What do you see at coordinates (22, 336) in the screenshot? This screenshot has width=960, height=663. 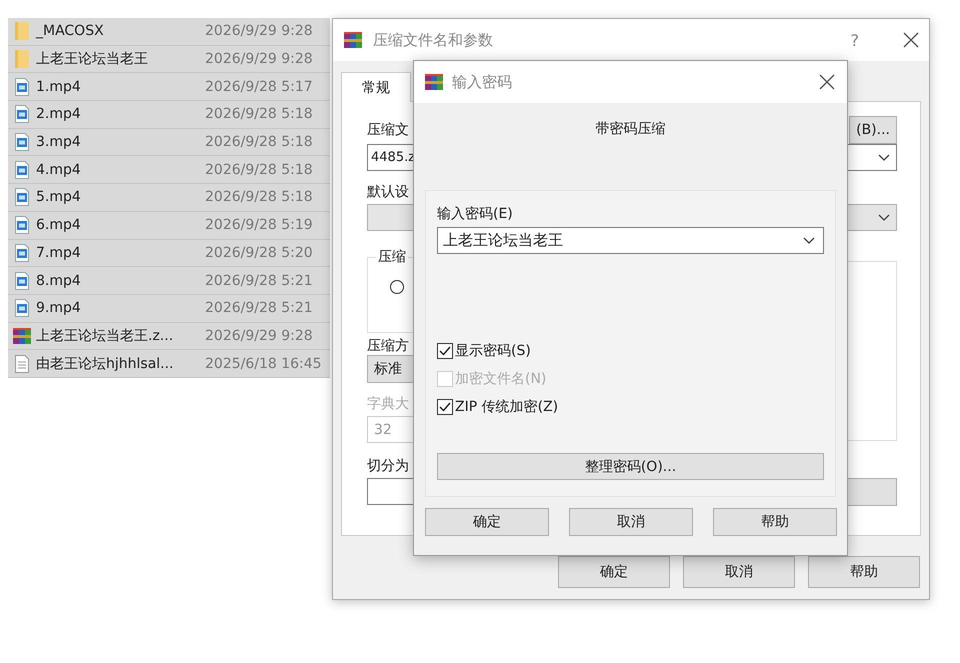 I see `archive-icon` at bounding box center [22, 336].